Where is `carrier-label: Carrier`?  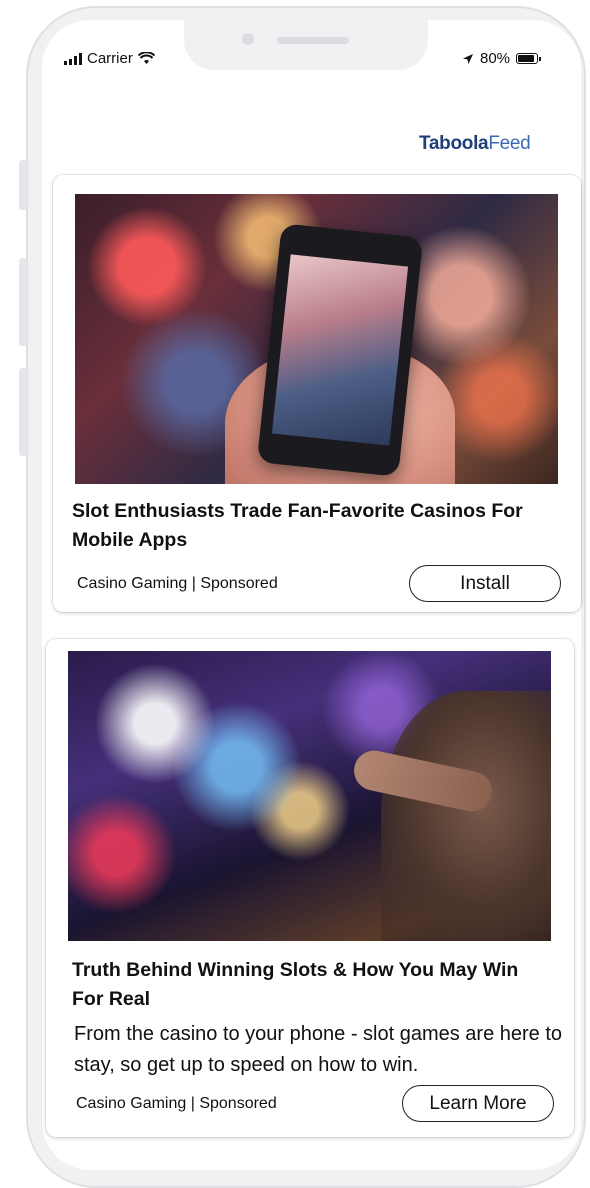
carrier-label: Carrier is located at coordinates (110, 58).